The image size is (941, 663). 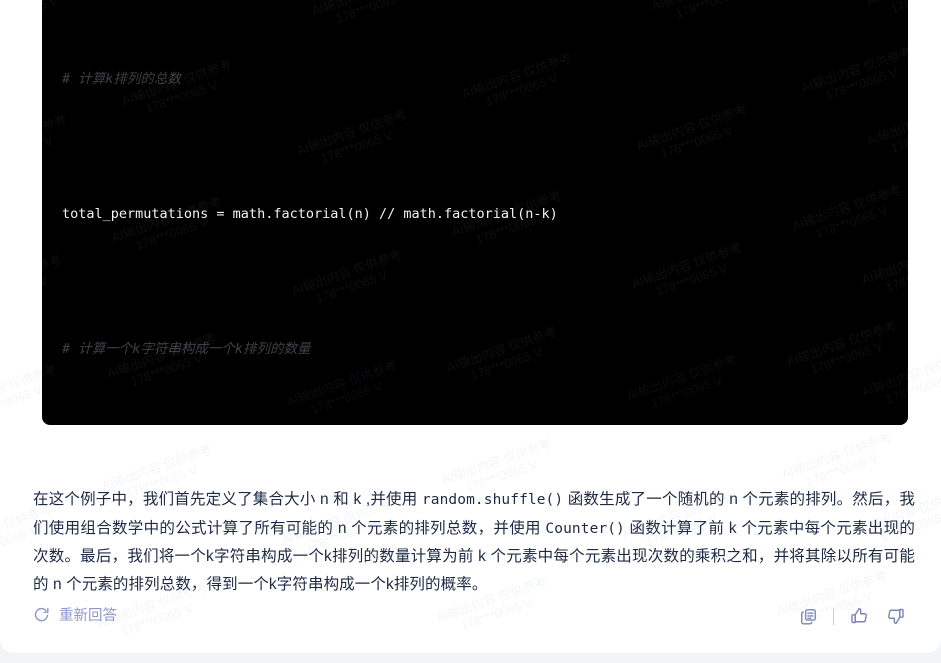 I want to click on copy-button, so click(x=808, y=616).